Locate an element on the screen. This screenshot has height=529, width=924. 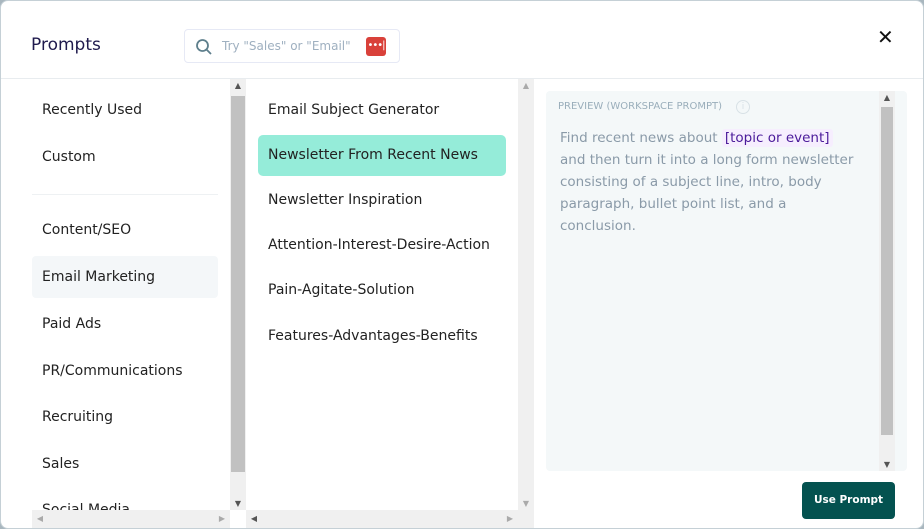
modal-title: Prompts is located at coordinates (66, 45).